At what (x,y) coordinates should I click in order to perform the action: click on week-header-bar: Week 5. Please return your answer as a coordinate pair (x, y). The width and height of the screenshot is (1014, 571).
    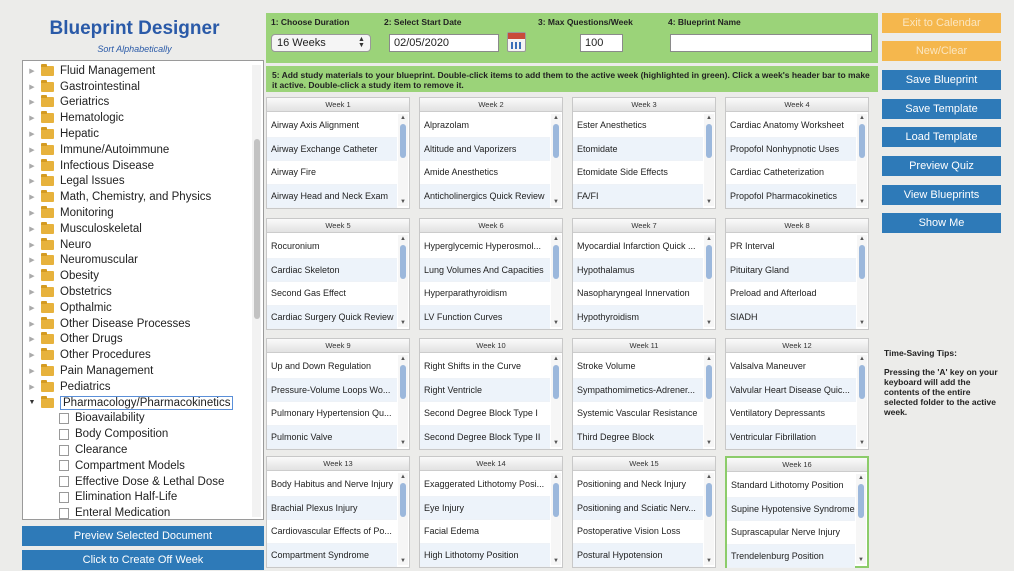
    Looking at the image, I should click on (338, 226).